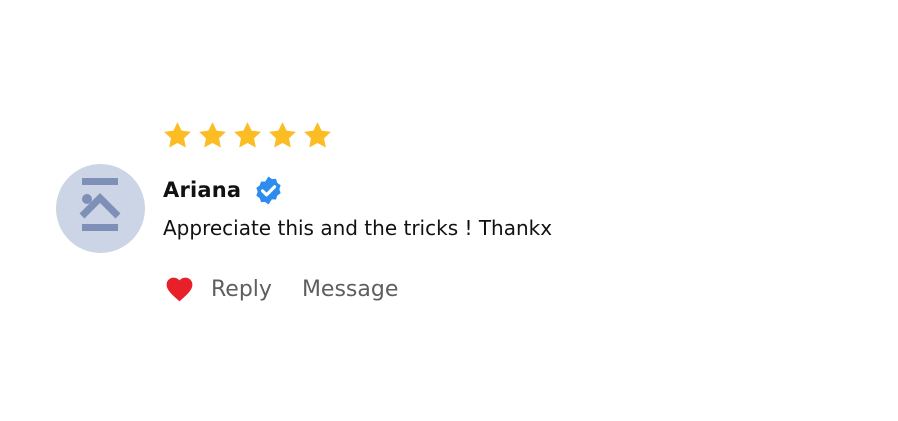 This screenshot has width=898, height=421. I want to click on author-name: Ariana, so click(202, 190).